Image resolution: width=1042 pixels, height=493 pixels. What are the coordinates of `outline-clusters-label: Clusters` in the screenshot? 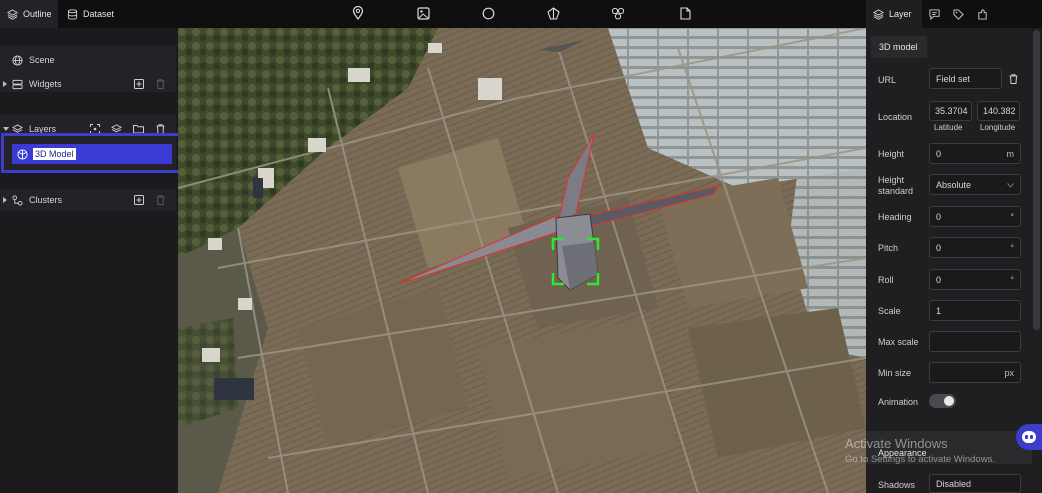 It's located at (46, 200).